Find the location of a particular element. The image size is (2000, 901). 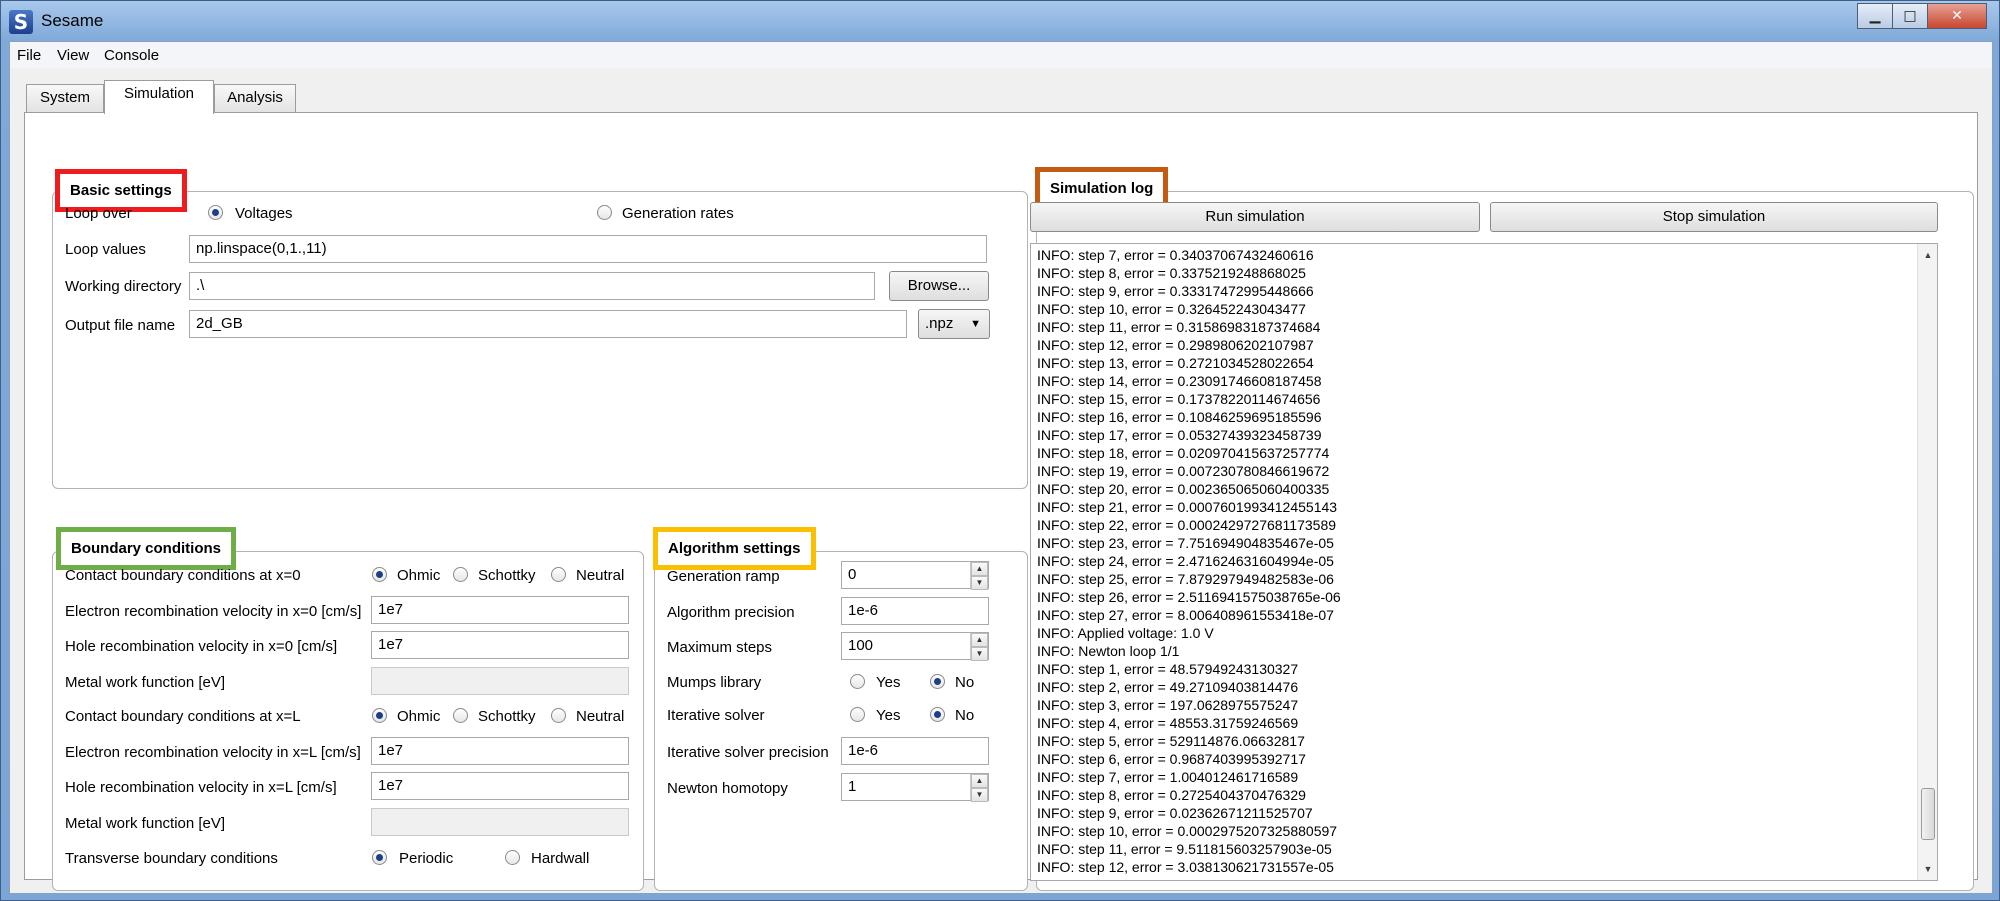

log-scrollbar: ▲ ▼ is located at coordinates (1927, 562).